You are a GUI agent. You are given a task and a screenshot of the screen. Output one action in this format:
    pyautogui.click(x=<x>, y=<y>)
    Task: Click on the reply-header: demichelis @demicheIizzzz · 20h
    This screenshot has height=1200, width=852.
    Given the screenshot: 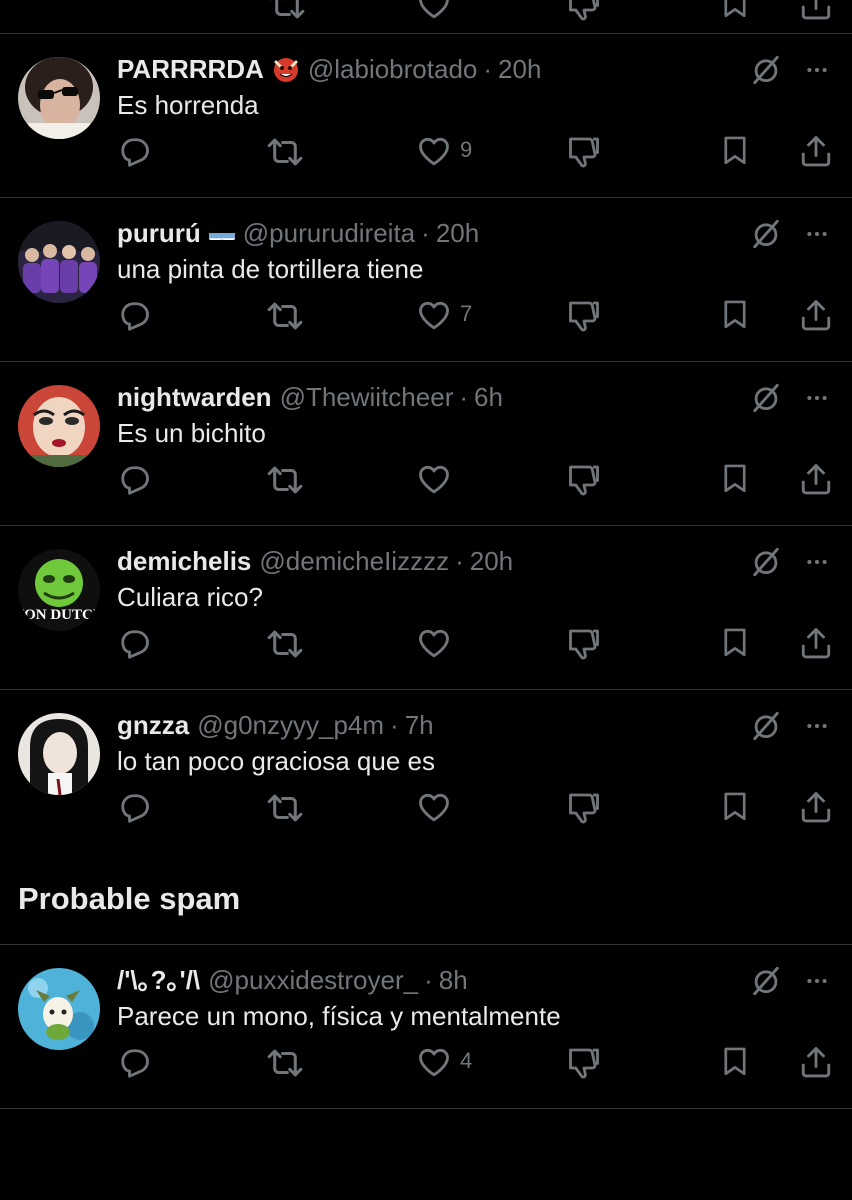 What is the action you would take?
    pyautogui.click(x=315, y=561)
    